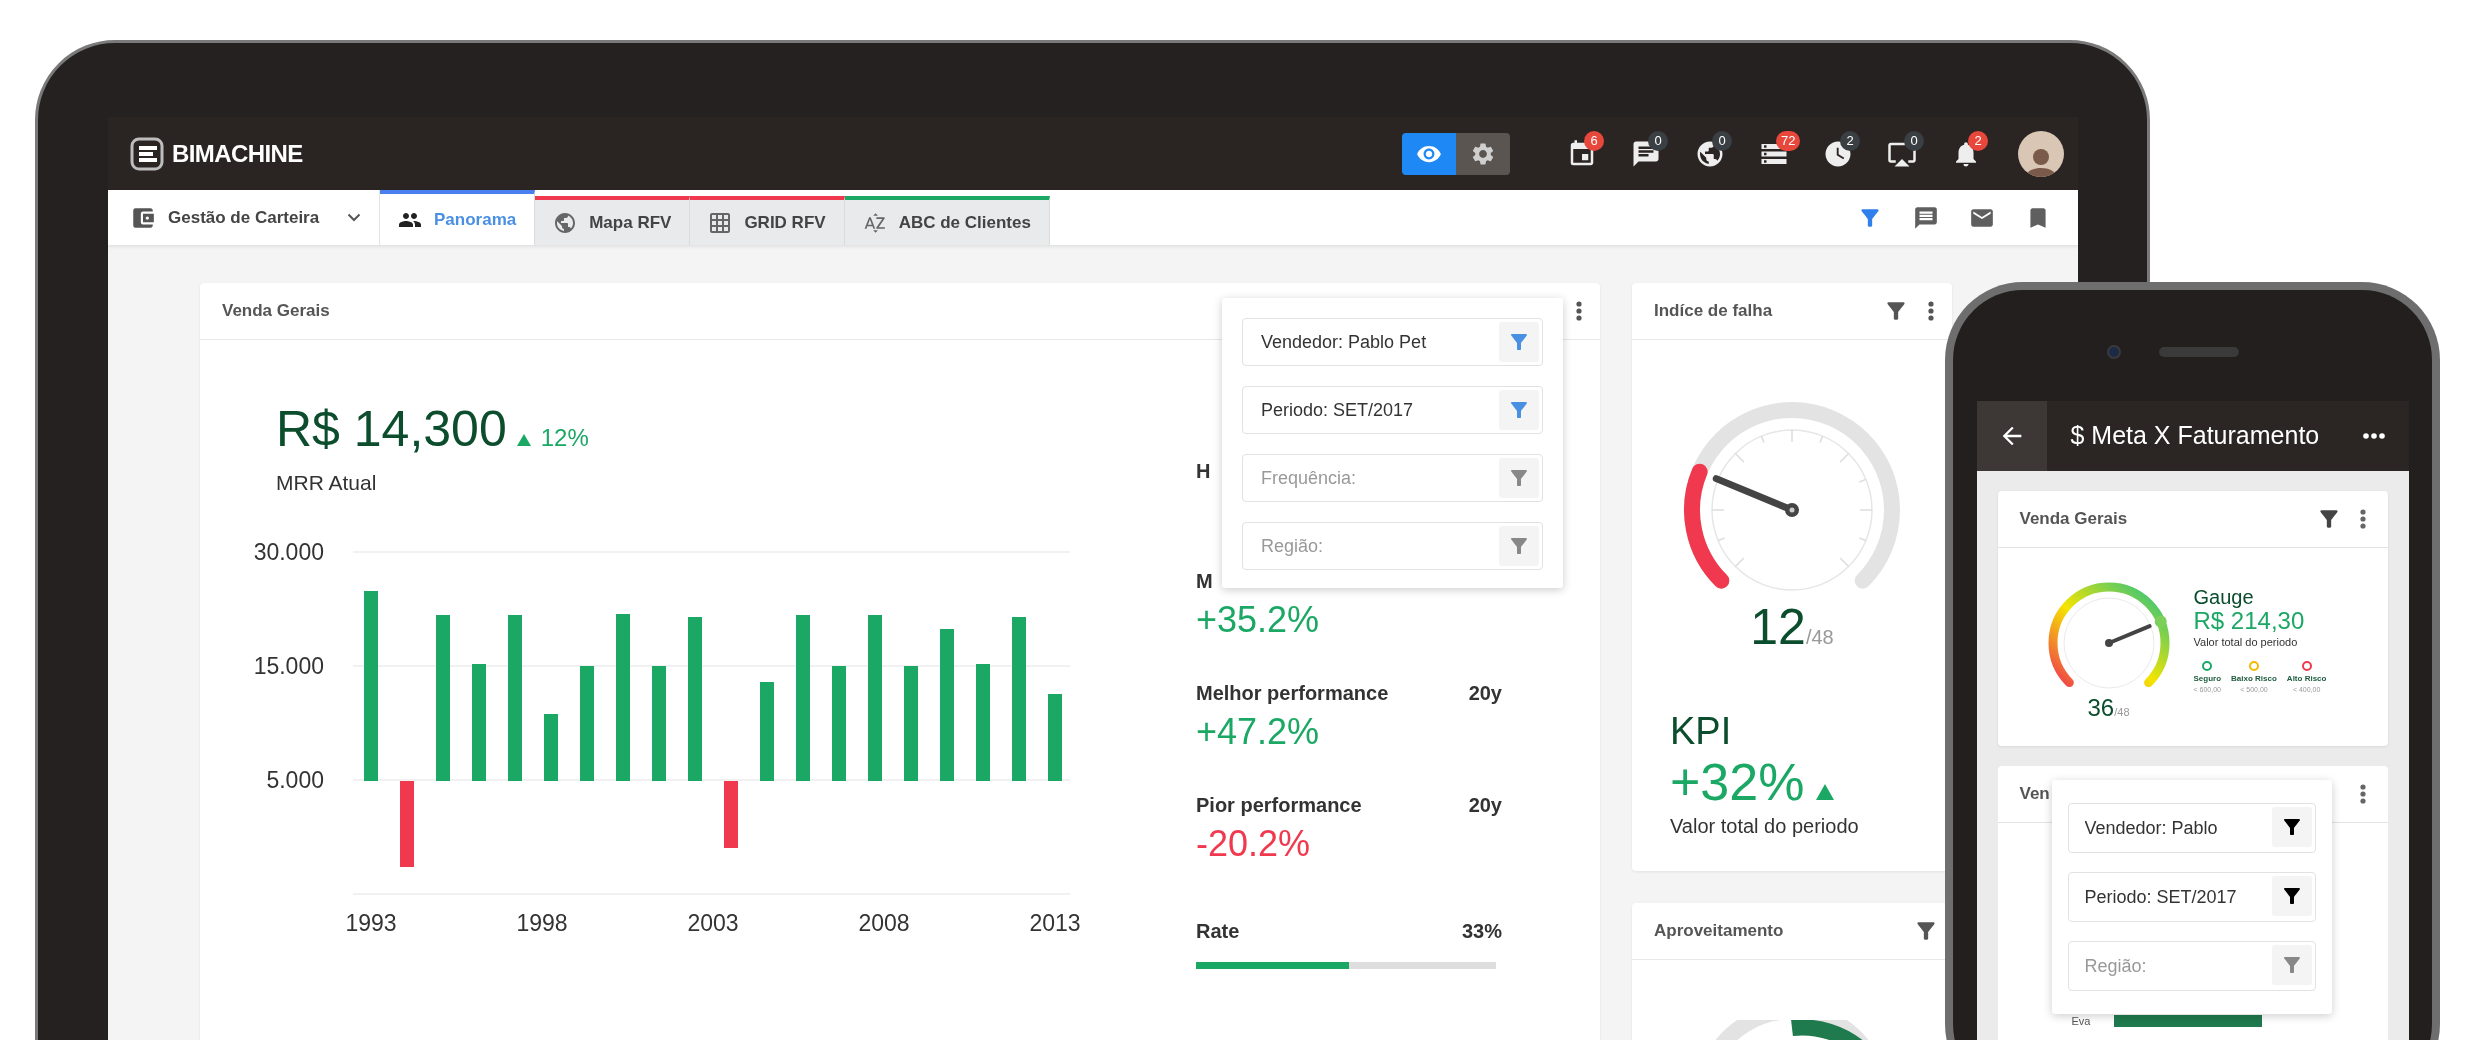 The height and width of the screenshot is (1040, 2480). What do you see at coordinates (2034, 794) in the screenshot?
I see `card-title: Ven` at bounding box center [2034, 794].